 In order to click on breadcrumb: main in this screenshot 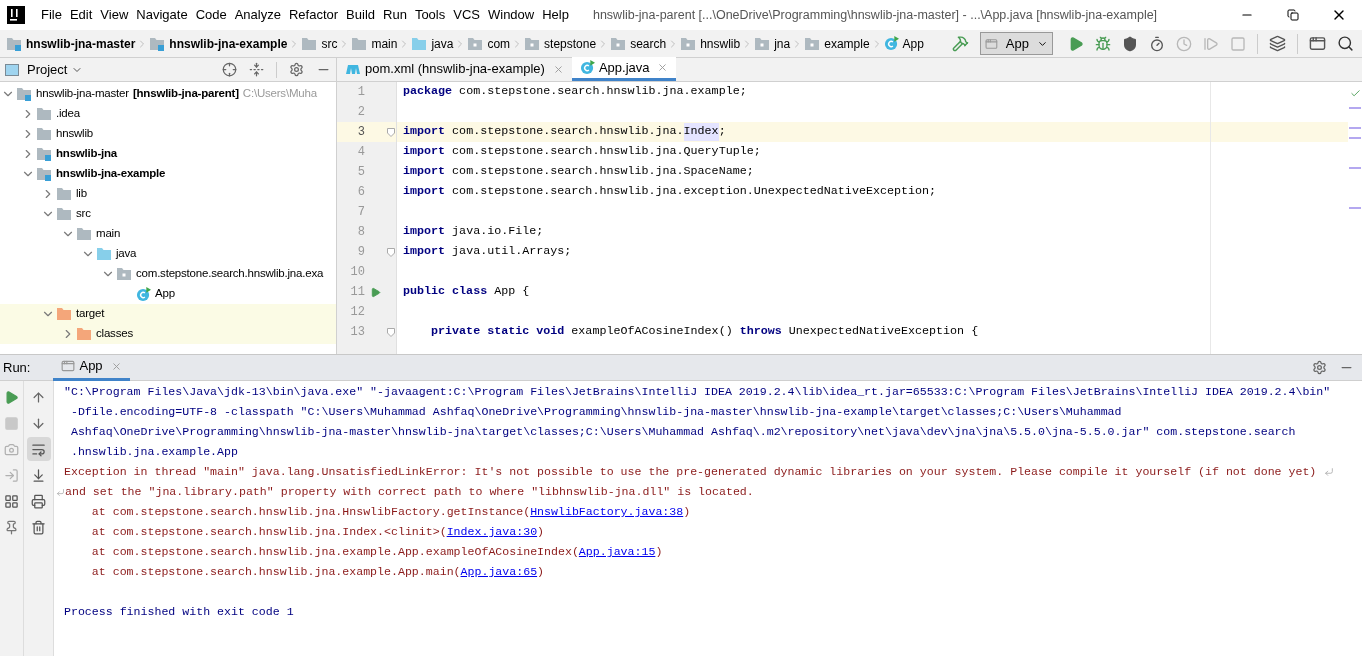, I will do `click(384, 43)`.